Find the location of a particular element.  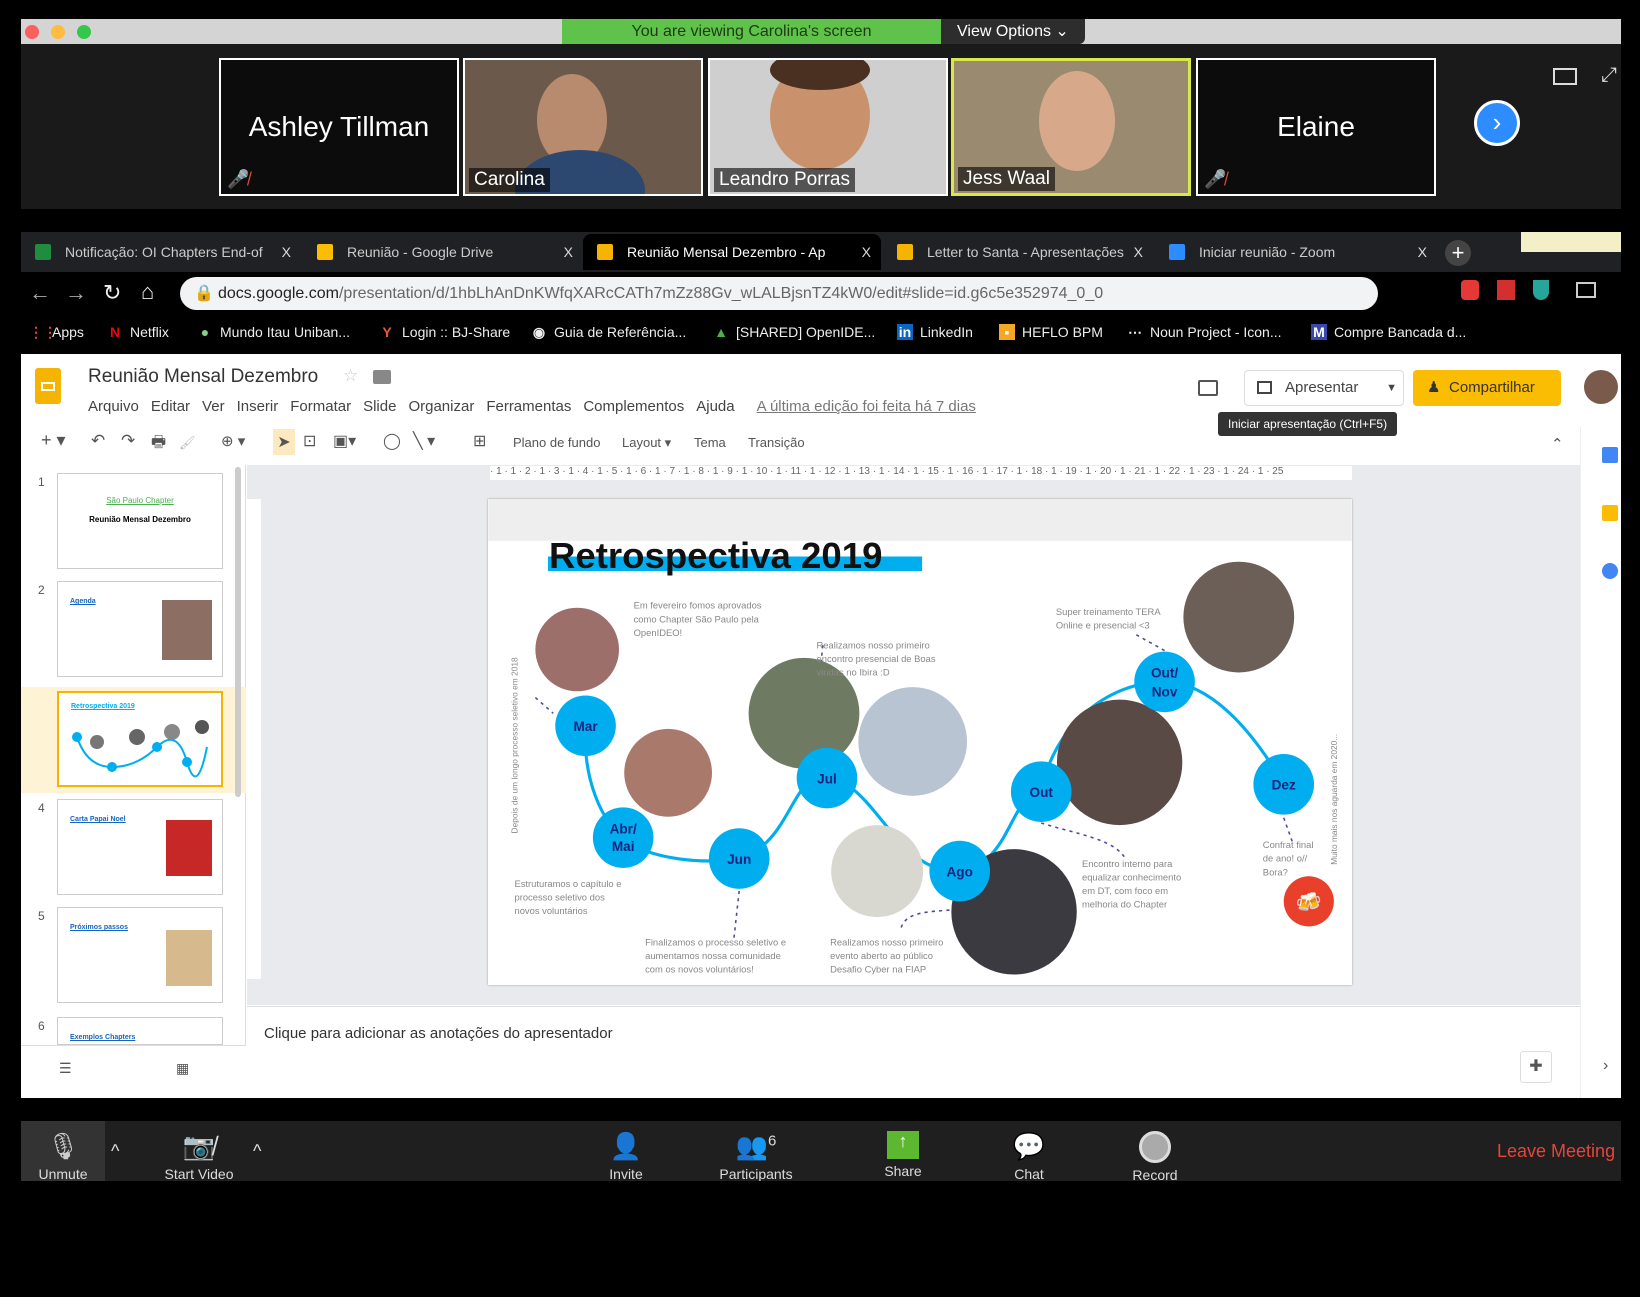

image-icon: ▣▾ is located at coordinates (344, 441).